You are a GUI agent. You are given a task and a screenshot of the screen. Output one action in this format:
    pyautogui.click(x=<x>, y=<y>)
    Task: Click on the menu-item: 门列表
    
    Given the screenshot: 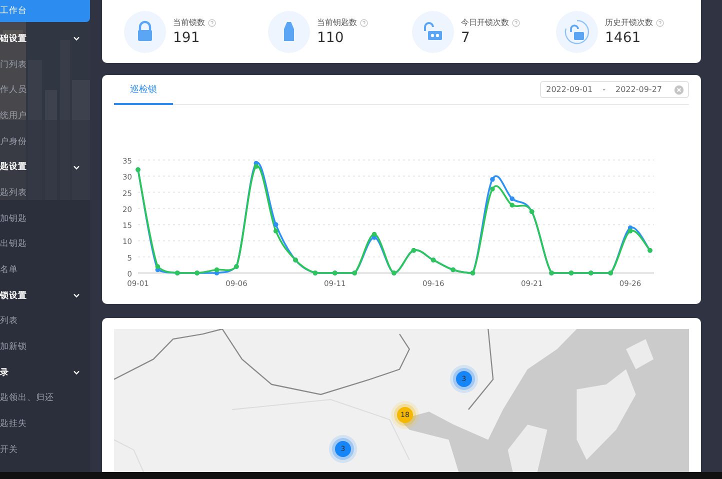 What is the action you would take?
    pyautogui.click(x=45, y=65)
    